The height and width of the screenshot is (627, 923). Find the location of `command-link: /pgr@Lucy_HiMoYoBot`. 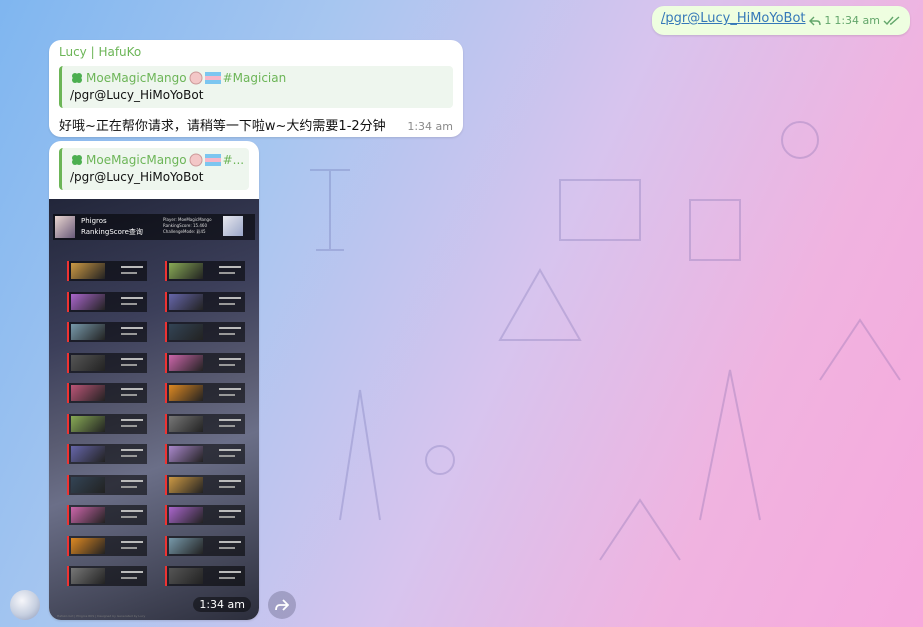

command-link: /pgr@Lucy_HiMoYoBot is located at coordinates (733, 18).